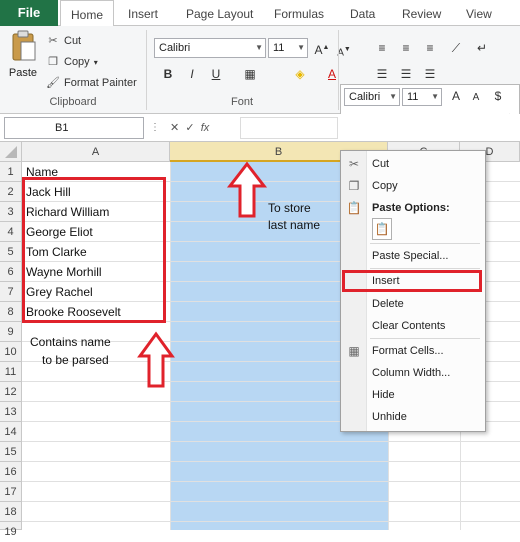  I want to click on select-all-triangle-icon, so click(11, 152).